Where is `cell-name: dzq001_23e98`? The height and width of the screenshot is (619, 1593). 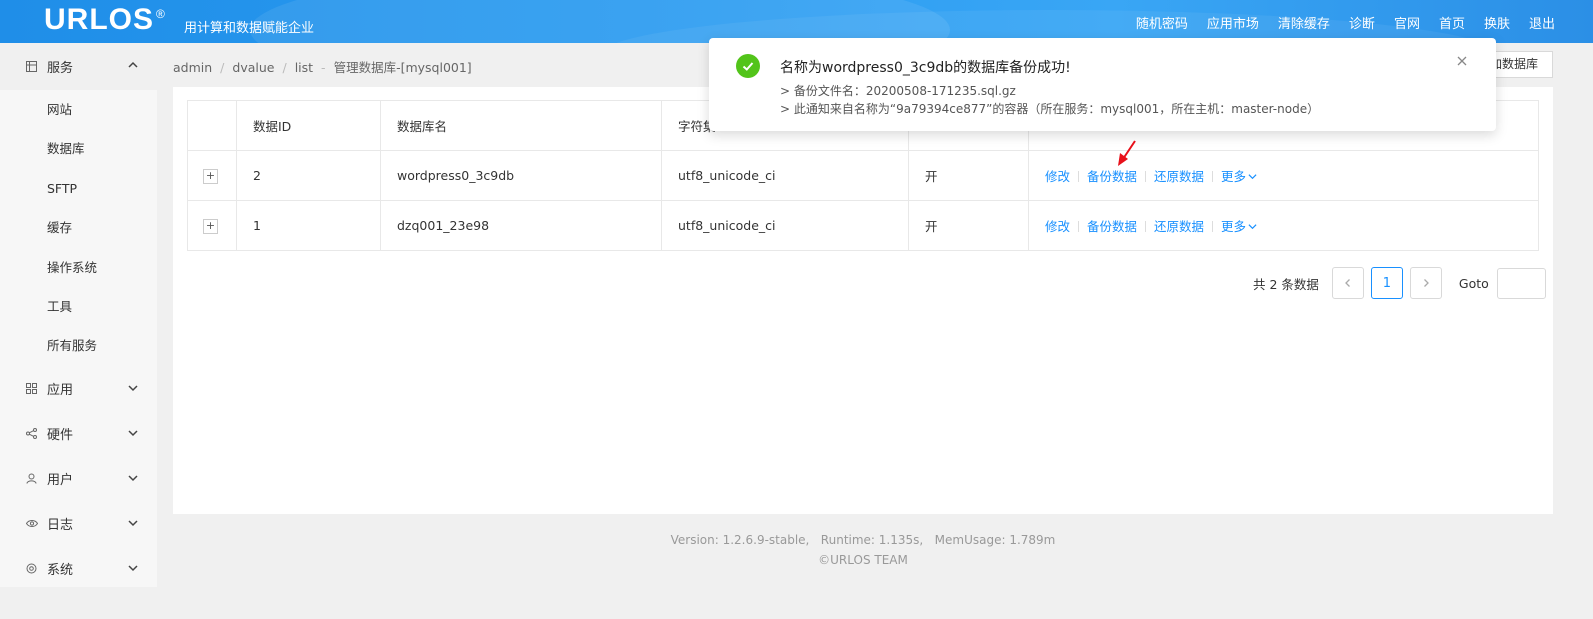
cell-name: dzq001_23e98 is located at coordinates (521, 225).